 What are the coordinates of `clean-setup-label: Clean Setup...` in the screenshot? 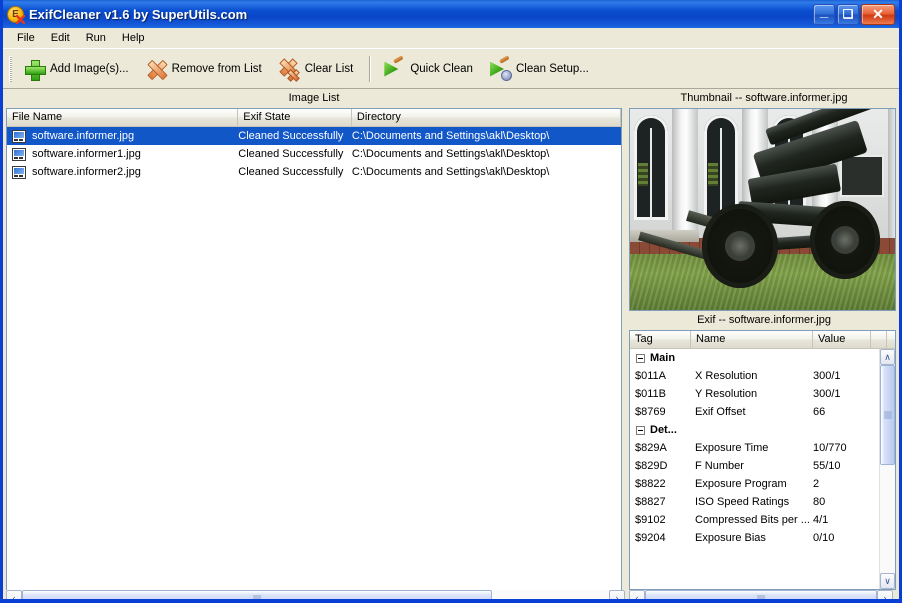 It's located at (552, 68).